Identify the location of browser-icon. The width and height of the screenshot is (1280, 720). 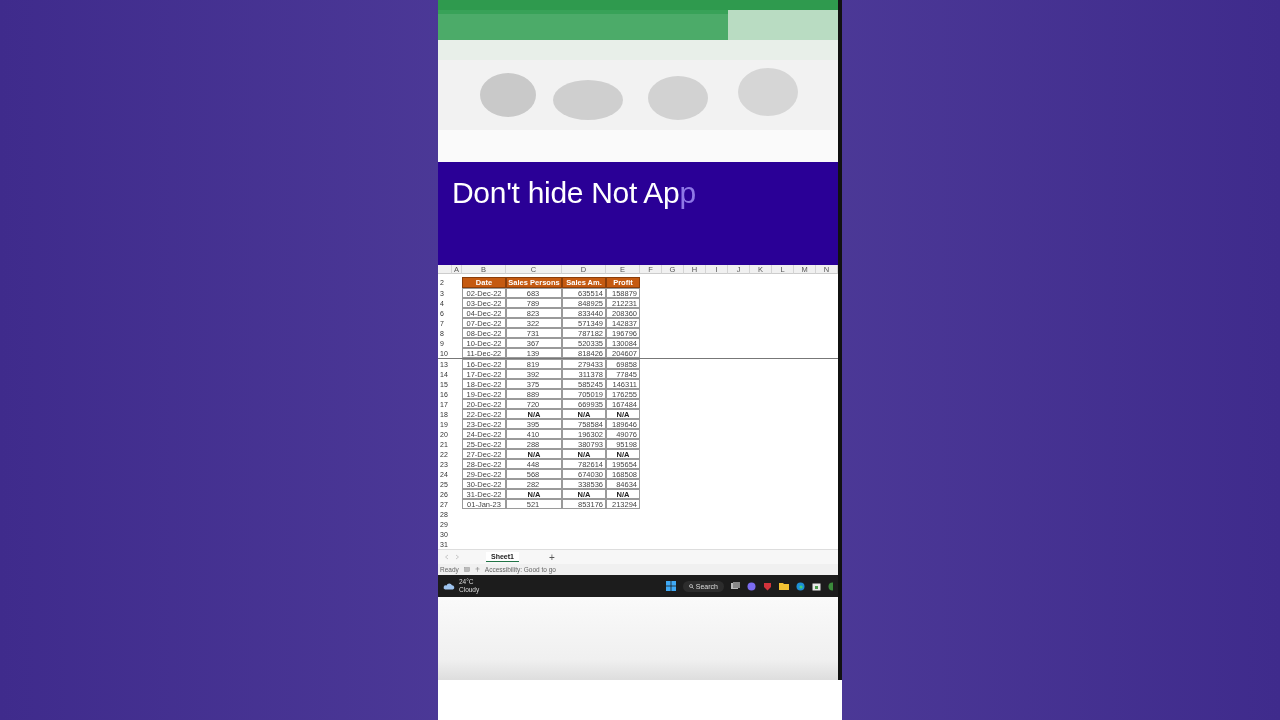
(800, 586).